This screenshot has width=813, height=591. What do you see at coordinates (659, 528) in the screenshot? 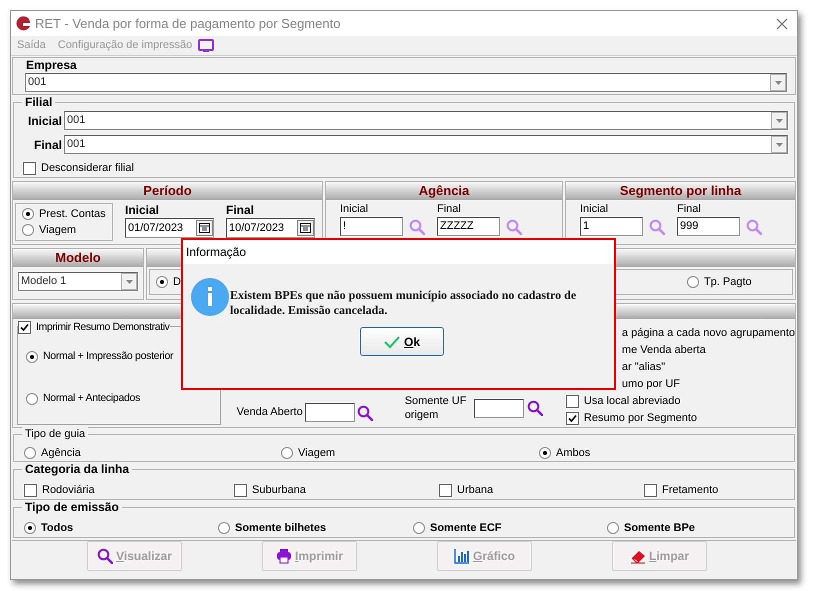
I see `radio-label: Somente BPe` at bounding box center [659, 528].